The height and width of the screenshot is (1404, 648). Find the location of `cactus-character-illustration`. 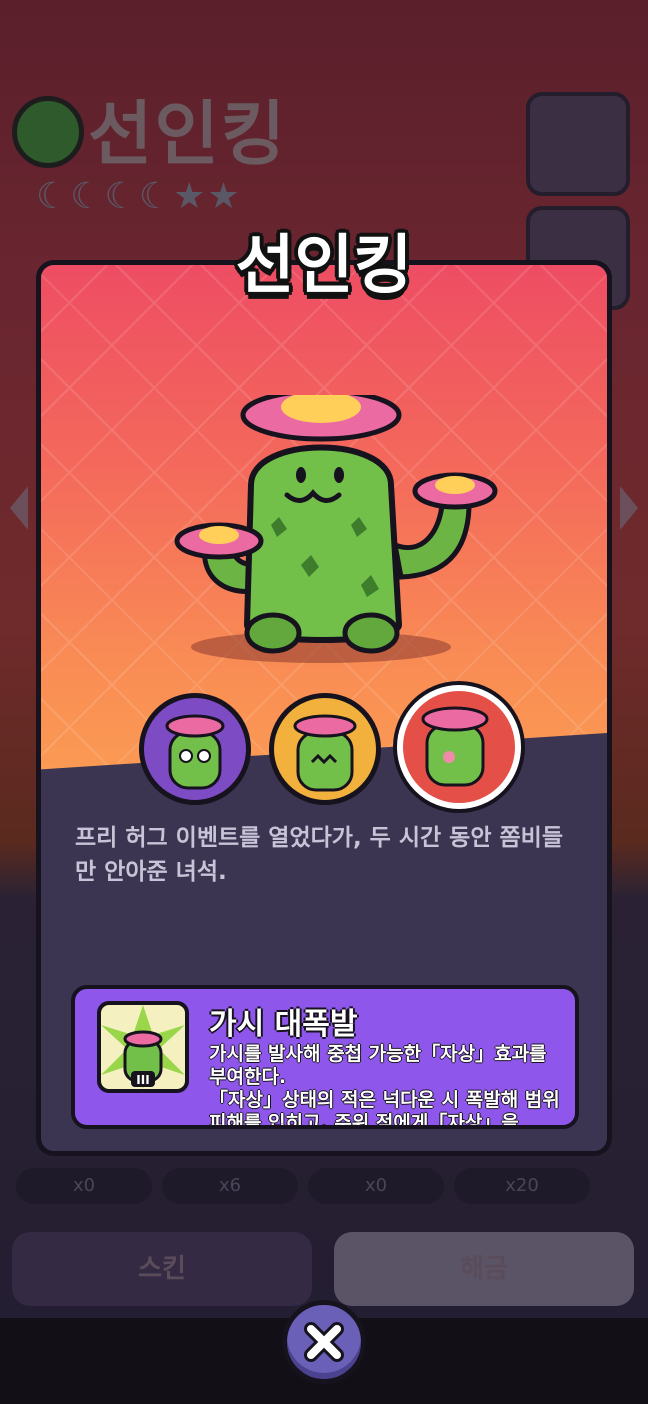

cactus-character-illustration is located at coordinates (336, 529).